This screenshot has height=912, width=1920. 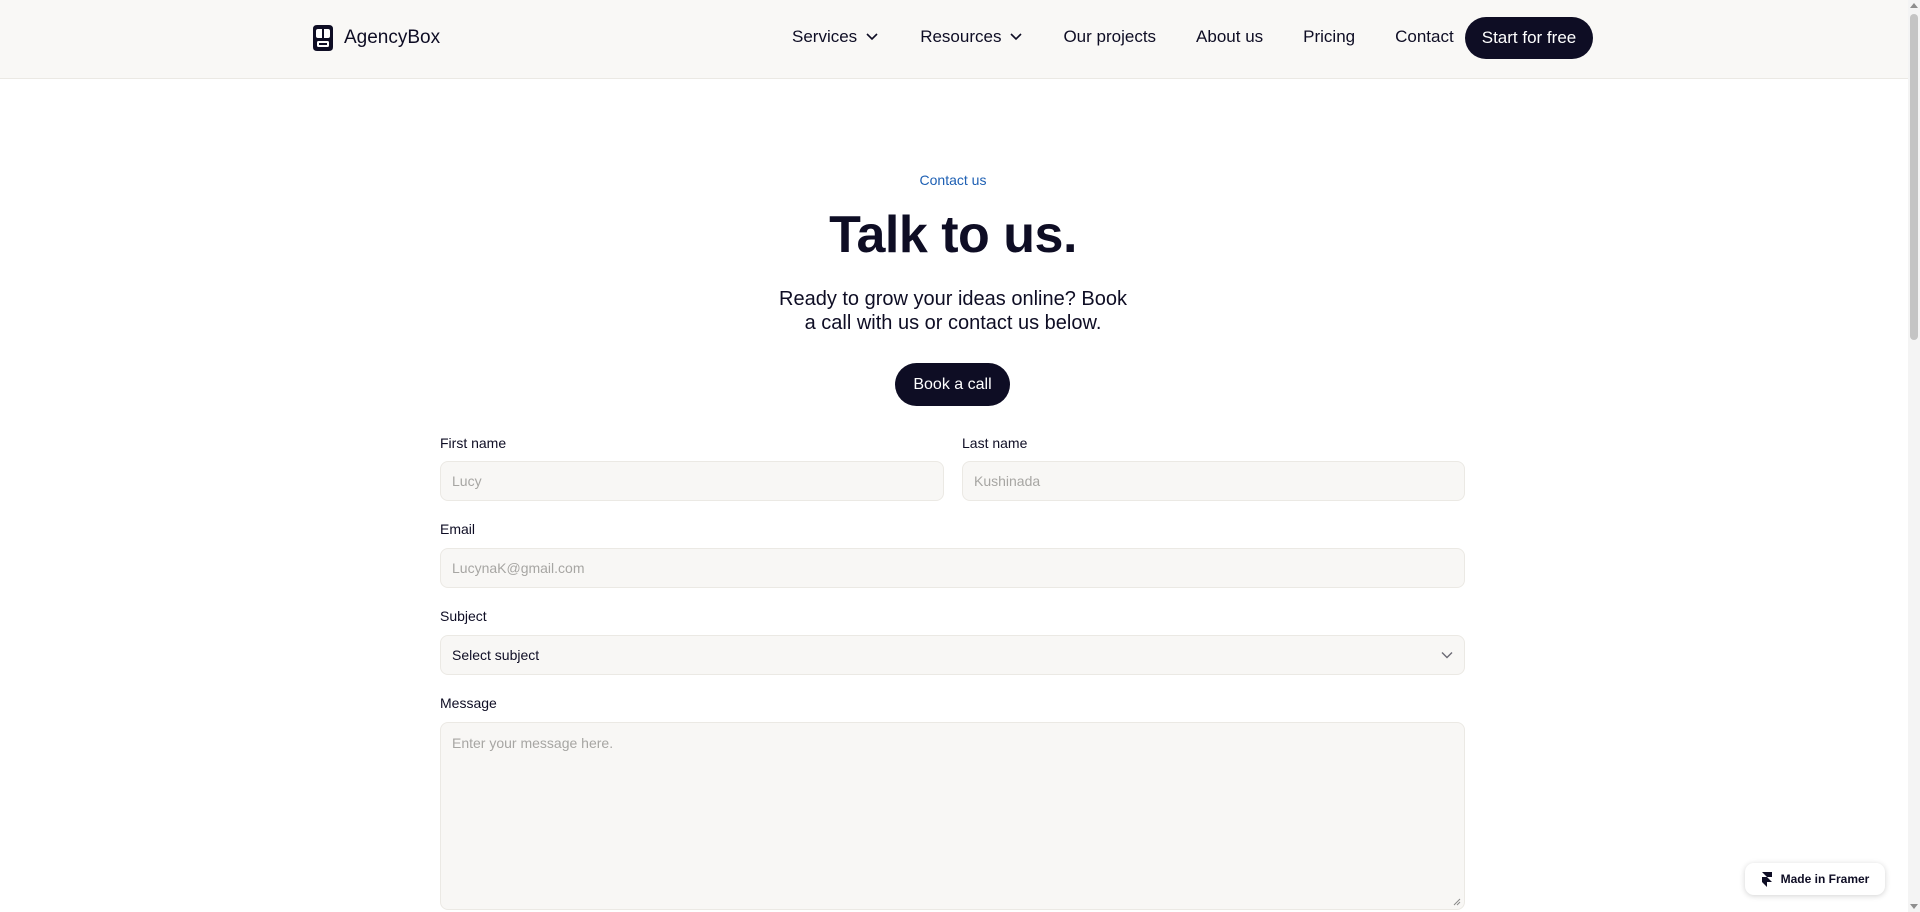 I want to click on email-label: Email, so click(x=458, y=529).